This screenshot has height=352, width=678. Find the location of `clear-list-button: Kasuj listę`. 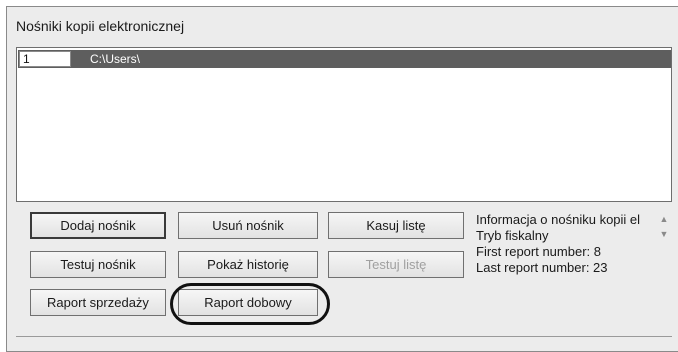

clear-list-button: Kasuj listę is located at coordinates (396, 225).